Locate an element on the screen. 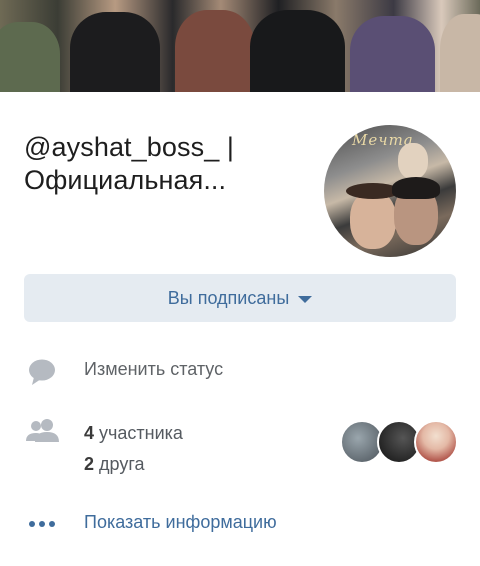  caret-down-icon is located at coordinates (305, 299).